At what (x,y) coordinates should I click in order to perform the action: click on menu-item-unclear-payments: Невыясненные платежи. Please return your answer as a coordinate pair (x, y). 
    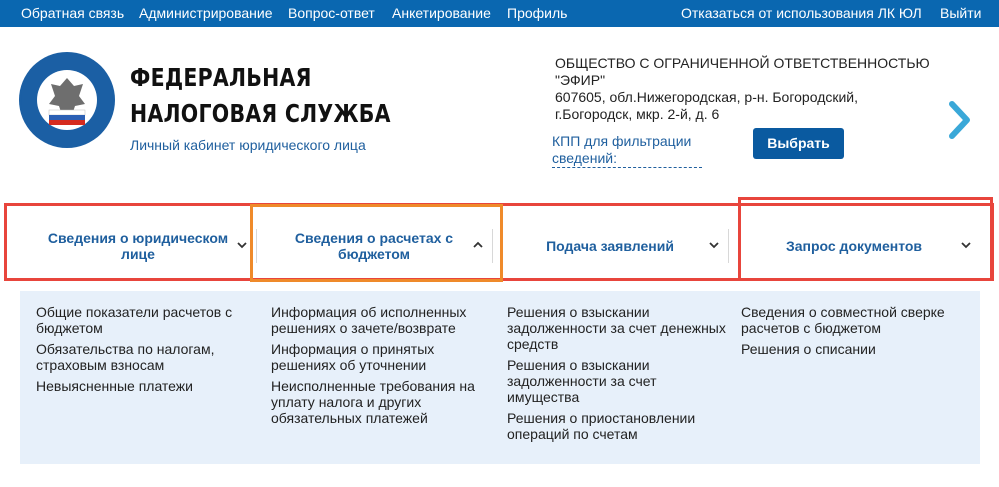
    Looking at the image, I should click on (146, 386).